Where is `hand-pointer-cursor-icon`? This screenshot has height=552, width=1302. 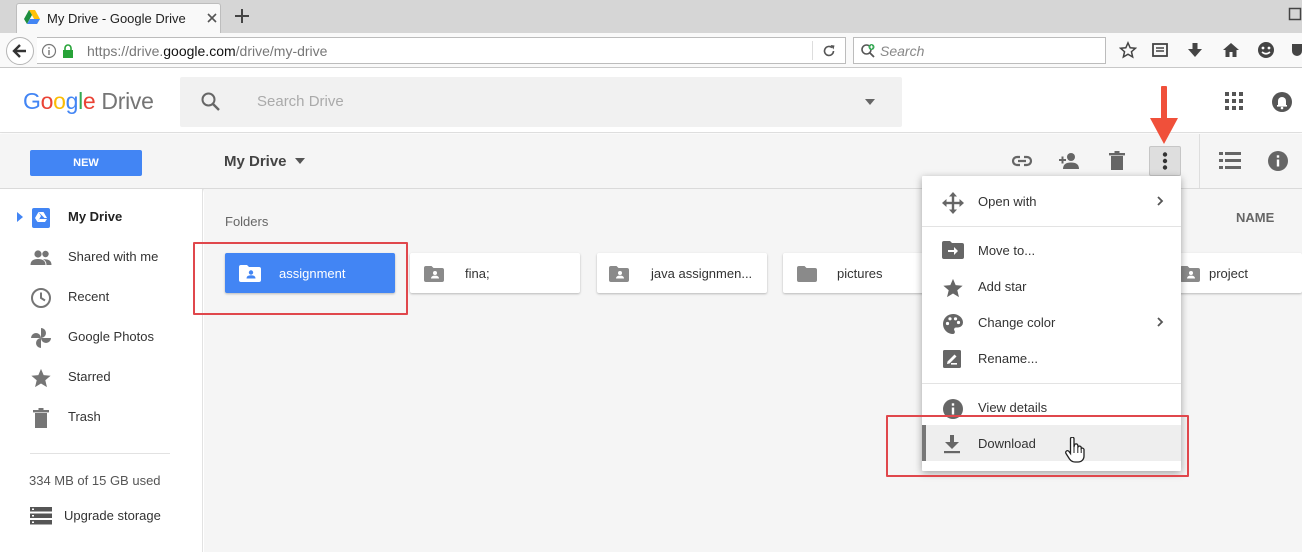 hand-pointer-cursor-icon is located at coordinates (1075, 450).